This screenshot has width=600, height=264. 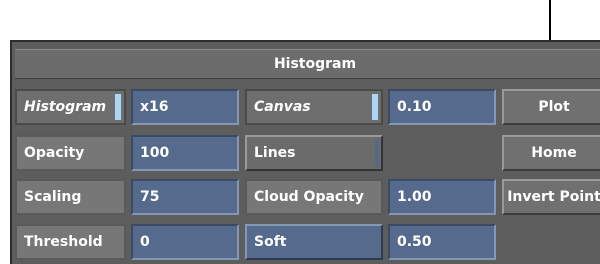 I want to click on histogram-value-field: x16, so click(x=185, y=107).